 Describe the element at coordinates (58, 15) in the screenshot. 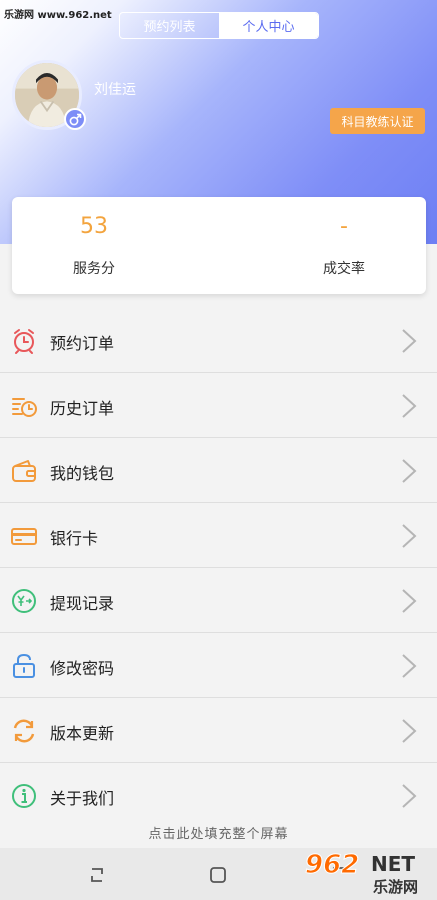

I see `site-watermark: 乐游网 www.962.net` at that location.